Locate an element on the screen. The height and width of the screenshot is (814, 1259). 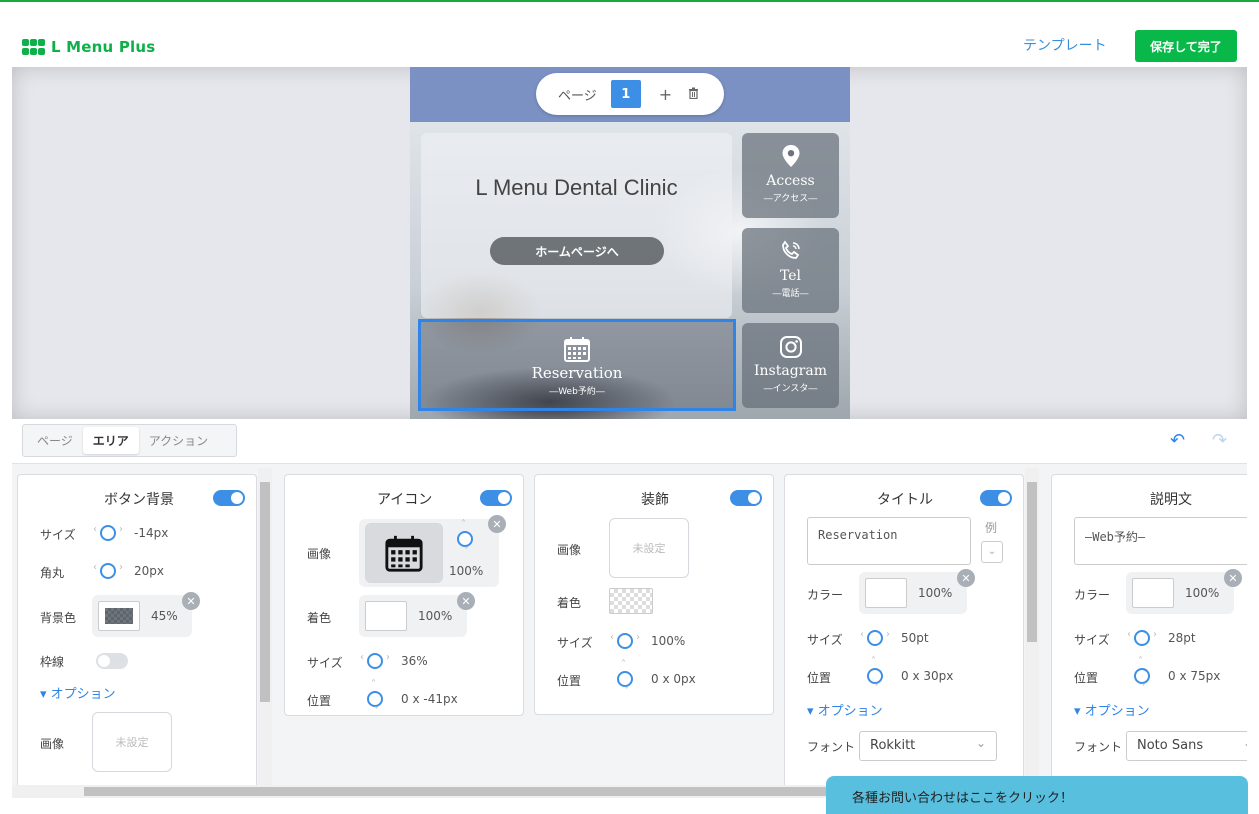
tint-swatch is located at coordinates (386, 616).